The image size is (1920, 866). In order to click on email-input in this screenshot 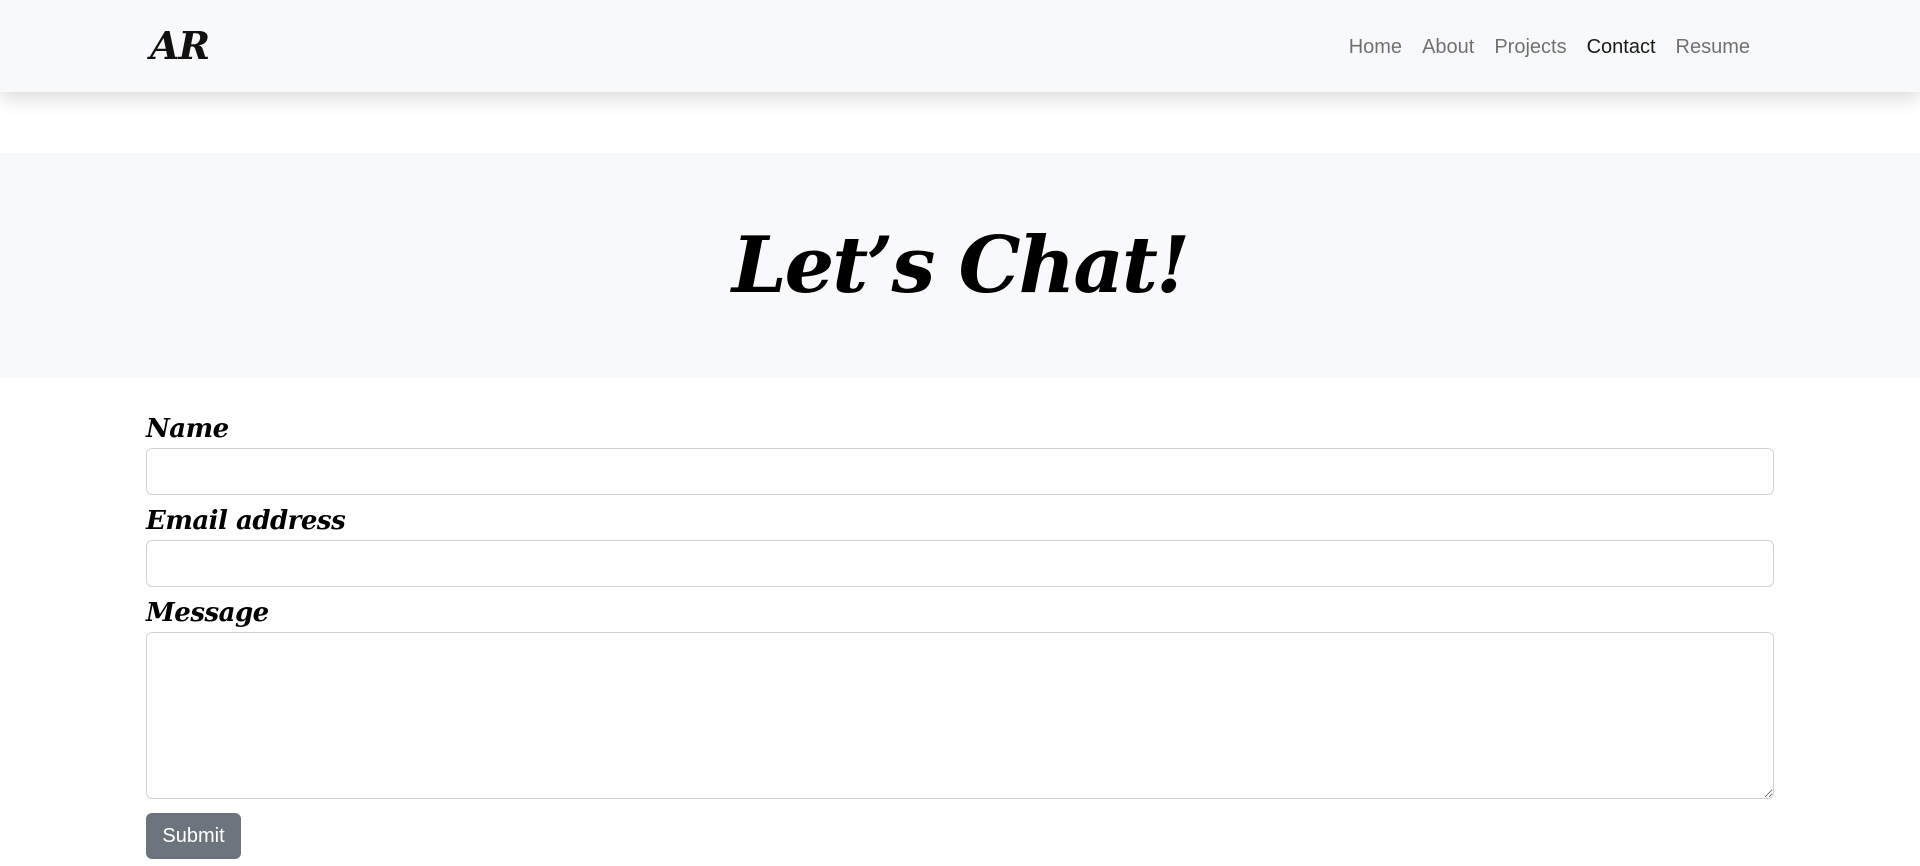, I will do `click(960, 563)`.